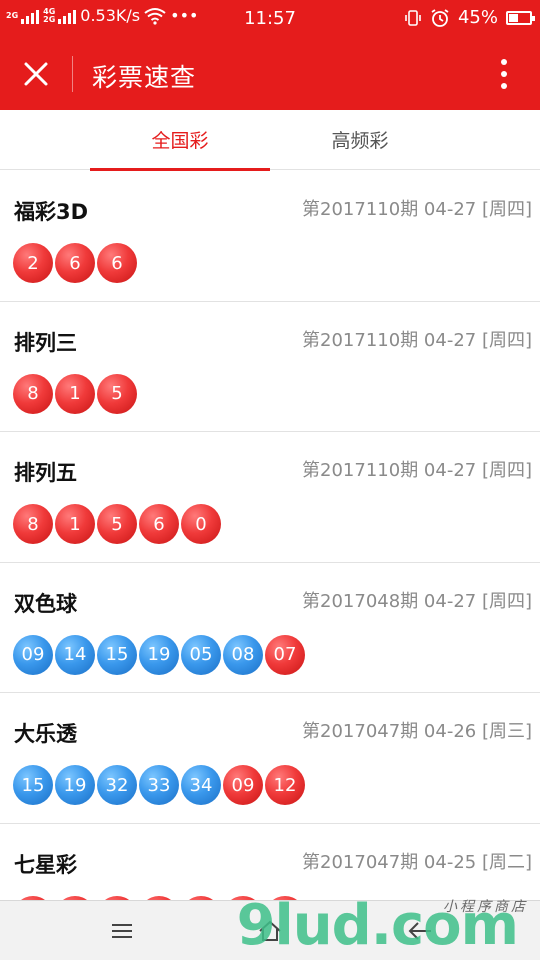  I want to click on system-nav-bar: 小程序商店 9lud.com, so click(270, 926).